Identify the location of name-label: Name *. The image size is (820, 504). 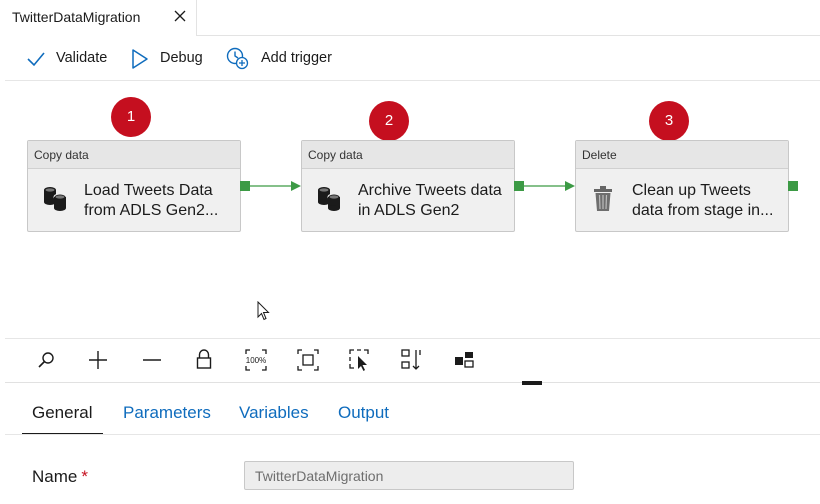
(60, 477).